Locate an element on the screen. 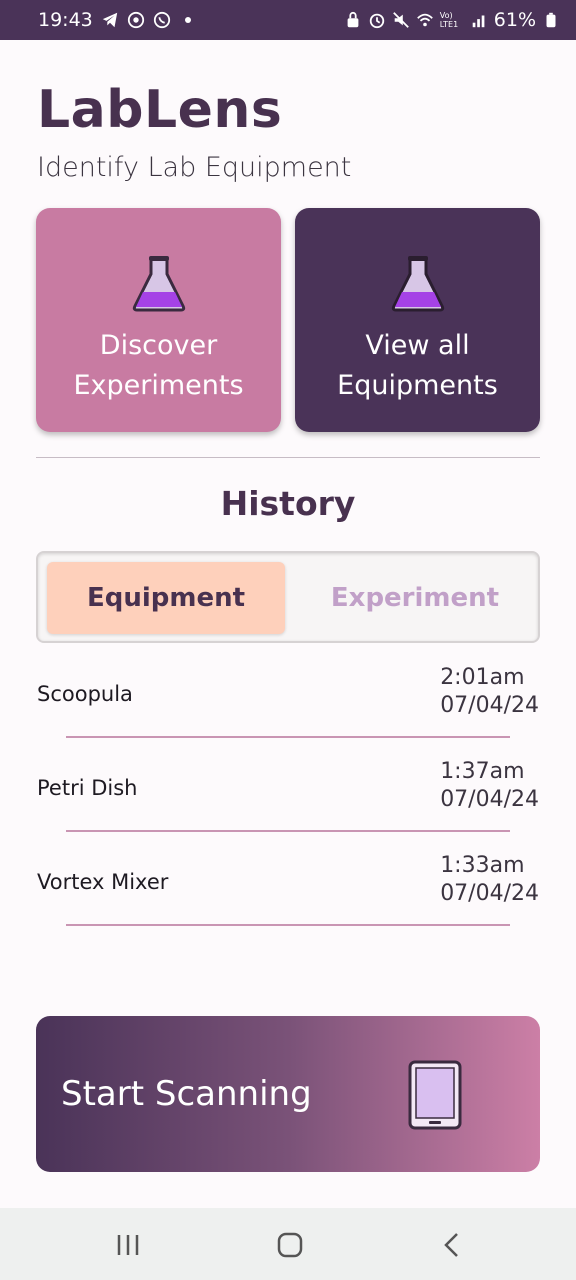 The image size is (576, 1280). network-type: Vo) LTE1 is located at coordinates (449, 20).